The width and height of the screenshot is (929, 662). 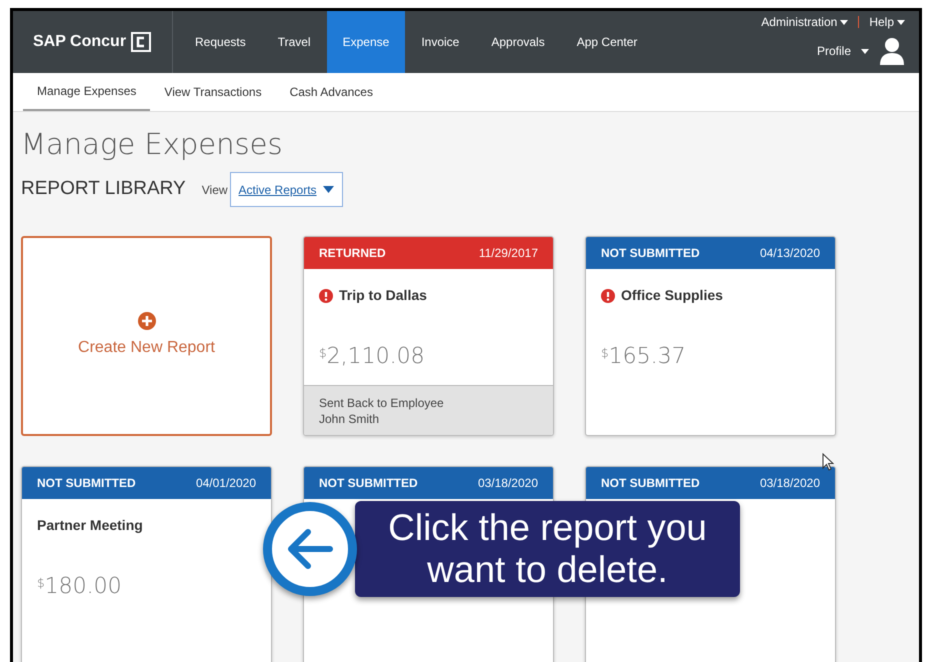 I want to click on report-amount: $^{$}$180.00, so click(x=80, y=587).